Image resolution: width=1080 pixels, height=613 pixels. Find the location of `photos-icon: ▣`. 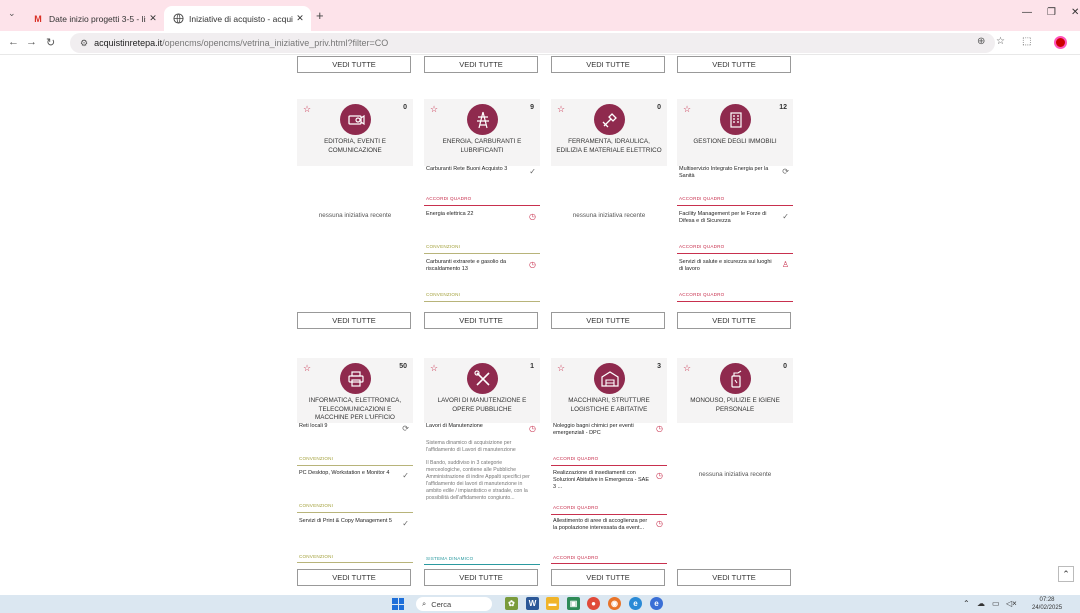

photos-icon: ▣ is located at coordinates (573, 603).